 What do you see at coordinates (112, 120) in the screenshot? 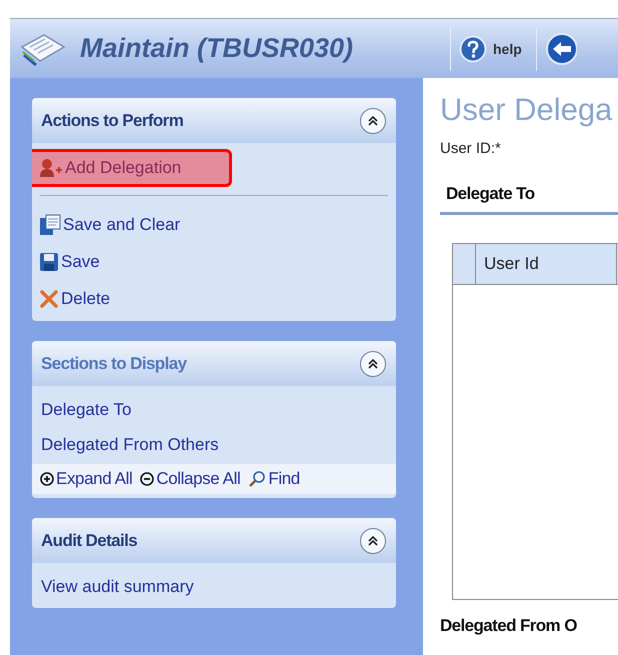
I see `panel-title: Actions to Perform` at bounding box center [112, 120].